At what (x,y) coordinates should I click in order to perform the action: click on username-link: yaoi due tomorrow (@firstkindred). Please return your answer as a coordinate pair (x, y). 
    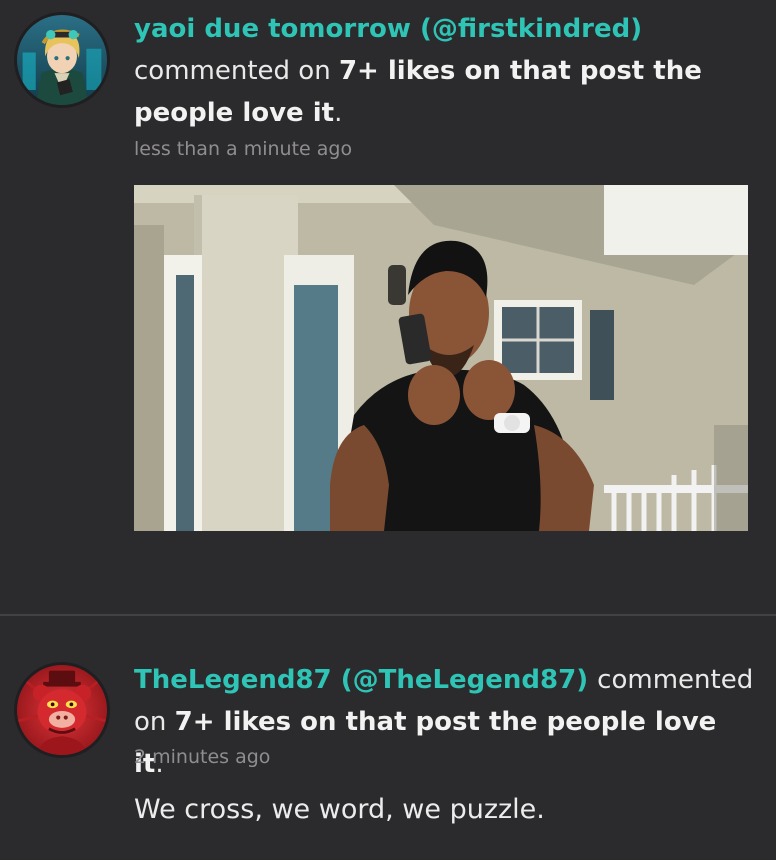
    Looking at the image, I should click on (388, 29).